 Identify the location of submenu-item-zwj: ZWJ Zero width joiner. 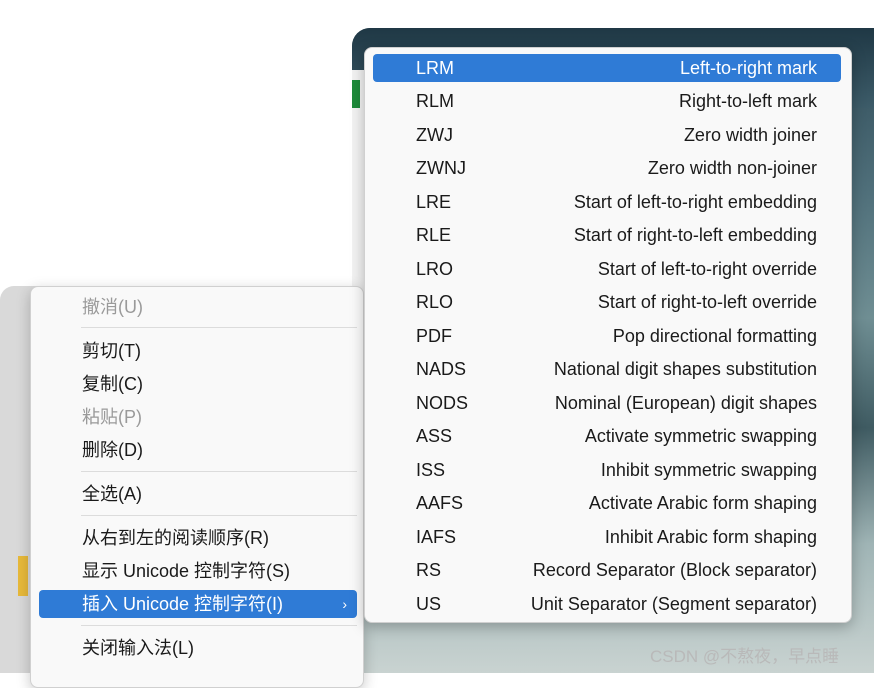
(607, 135).